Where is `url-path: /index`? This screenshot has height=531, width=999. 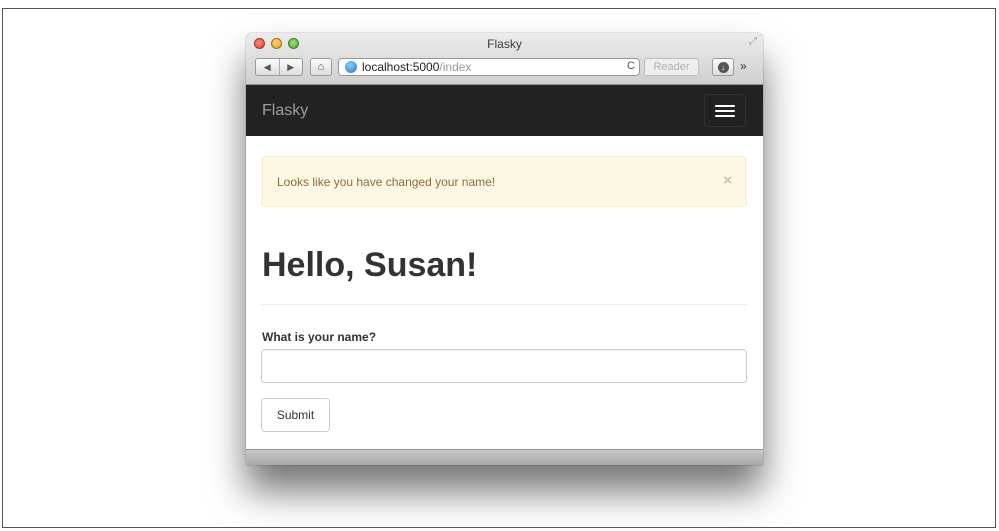
url-path: /index is located at coordinates (455, 67).